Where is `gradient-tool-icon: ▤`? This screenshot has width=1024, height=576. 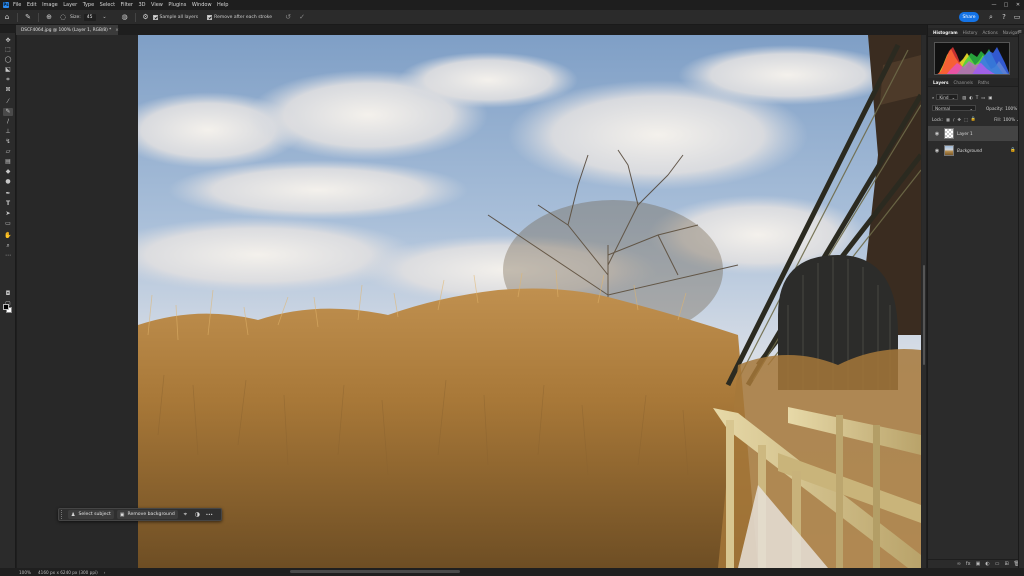 gradient-tool-icon: ▤ is located at coordinates (8, 162).